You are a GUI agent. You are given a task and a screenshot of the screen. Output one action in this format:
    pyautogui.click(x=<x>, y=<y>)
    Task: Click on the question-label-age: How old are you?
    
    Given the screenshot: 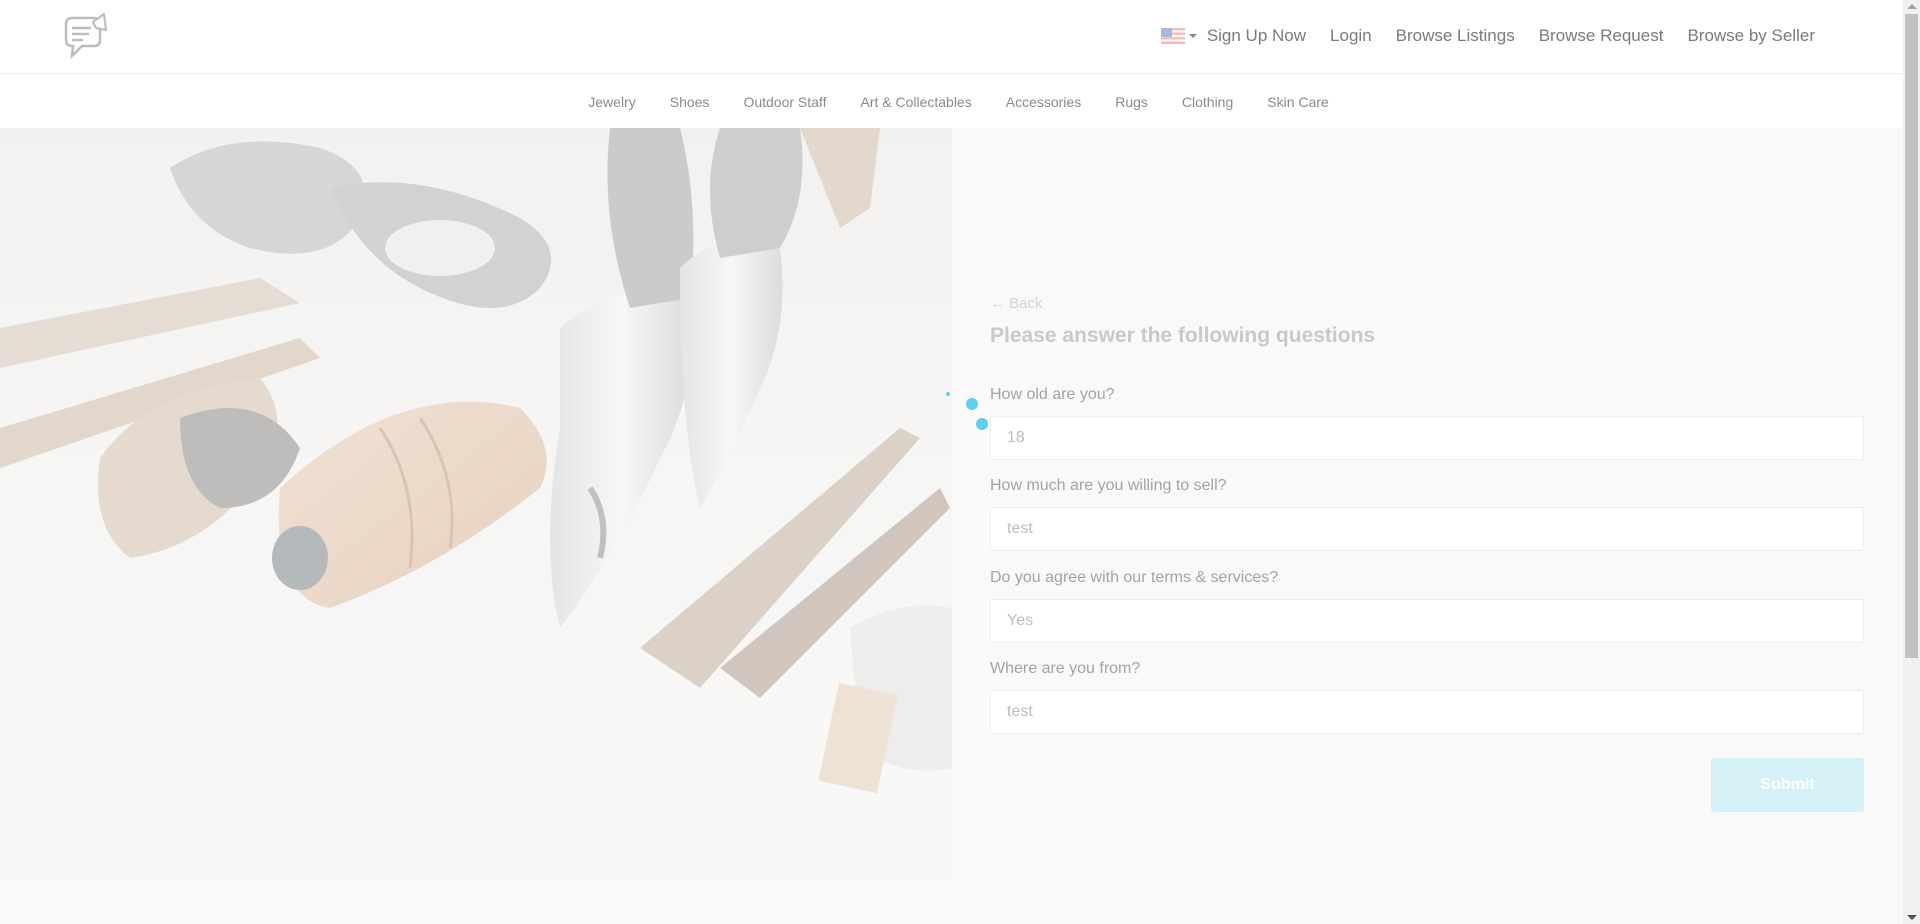 What is the action you would take?
    pyautogui.click(x=1052, y=394)
    